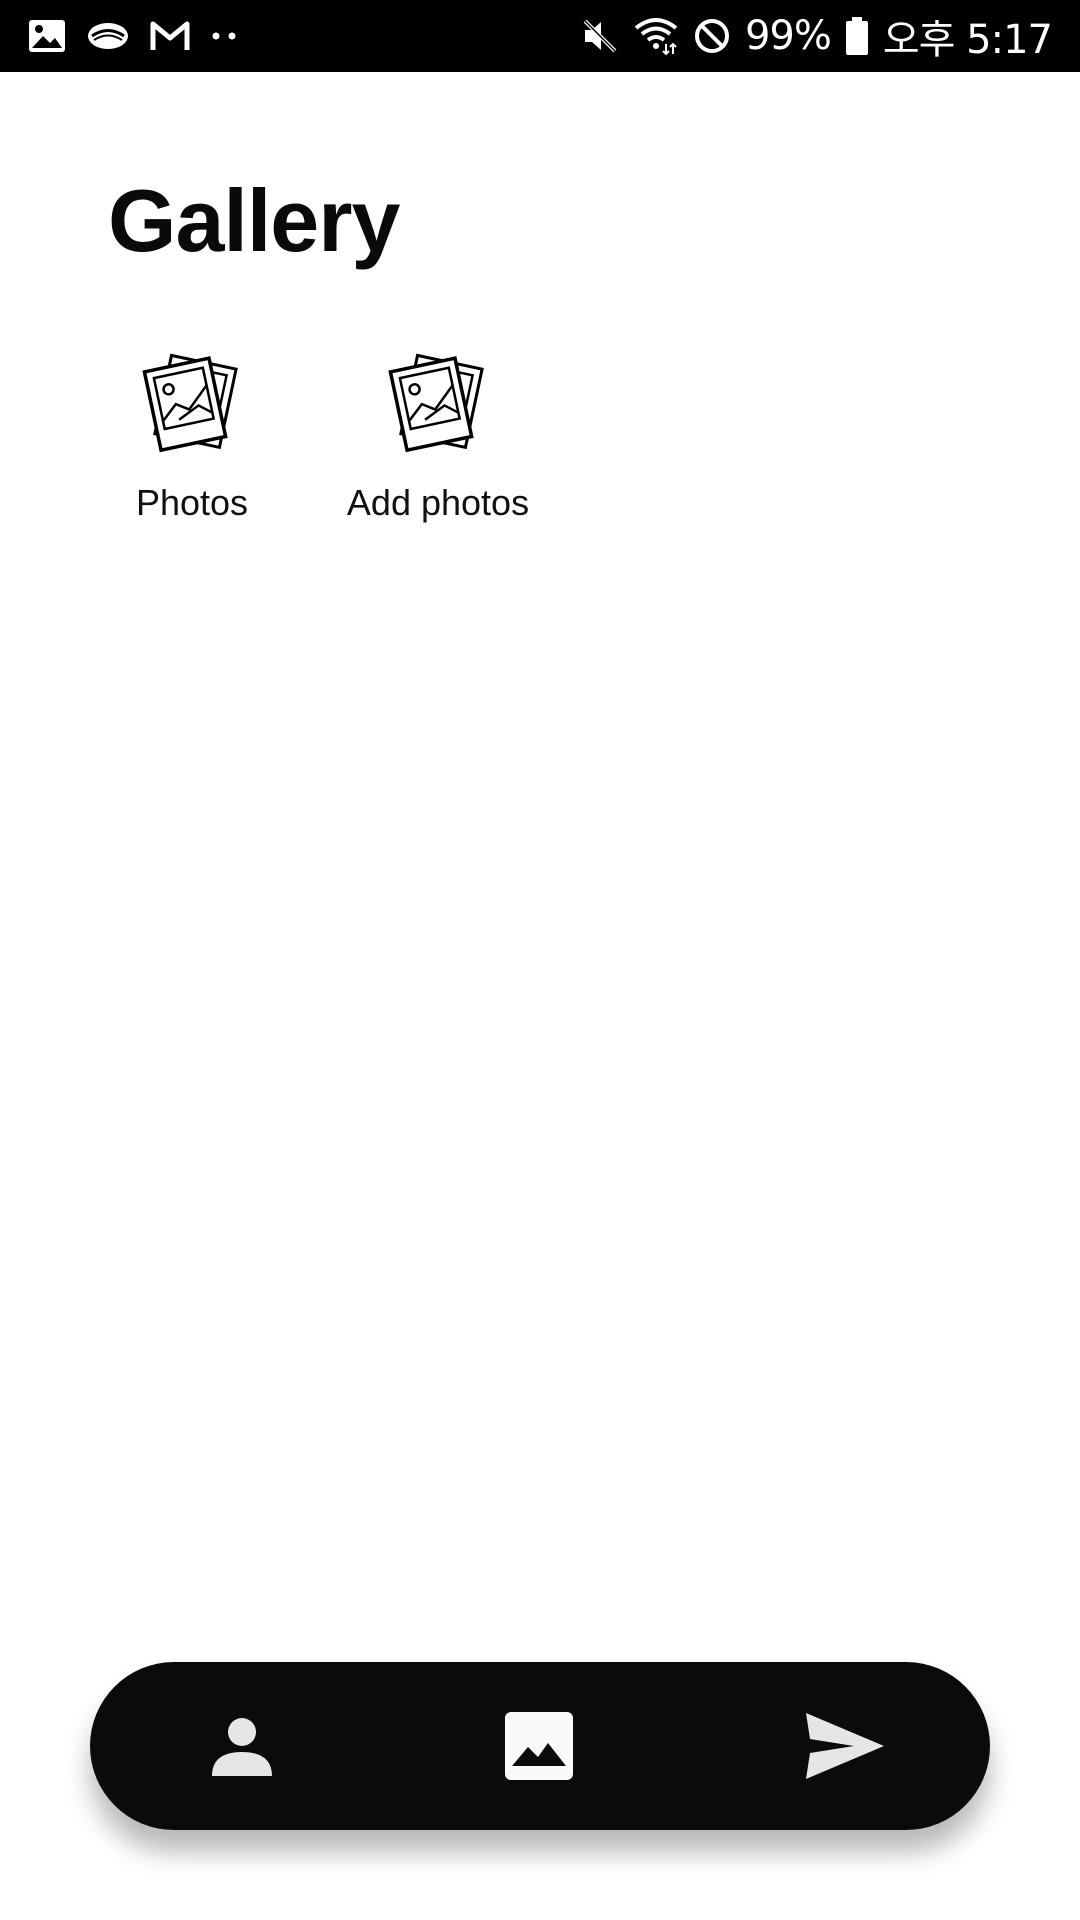 The height and width of the screenshot is (1920, 1080). I want to click on cloud-app-icon, so click(108, 36).